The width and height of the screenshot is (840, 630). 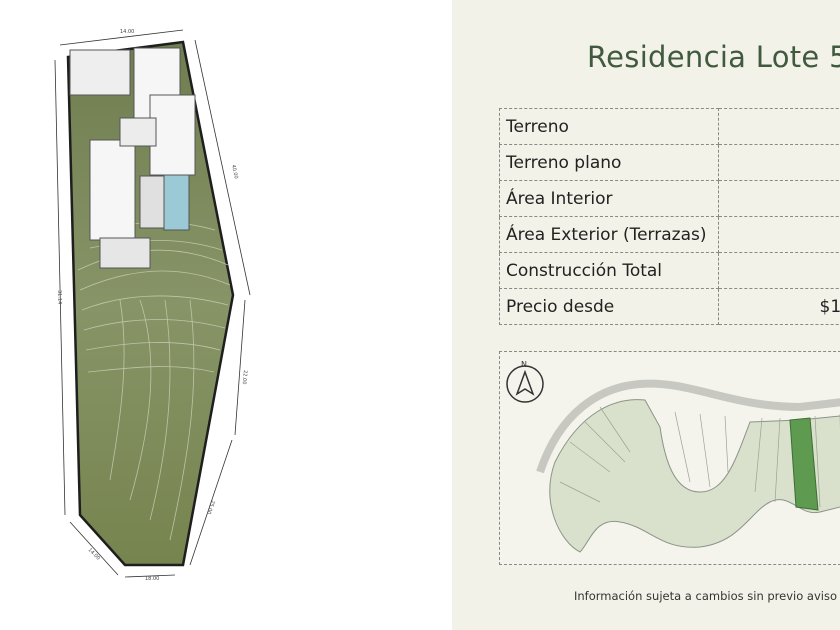 I want to click on table-row: Precio desde $12, so click(x=669, y=306).